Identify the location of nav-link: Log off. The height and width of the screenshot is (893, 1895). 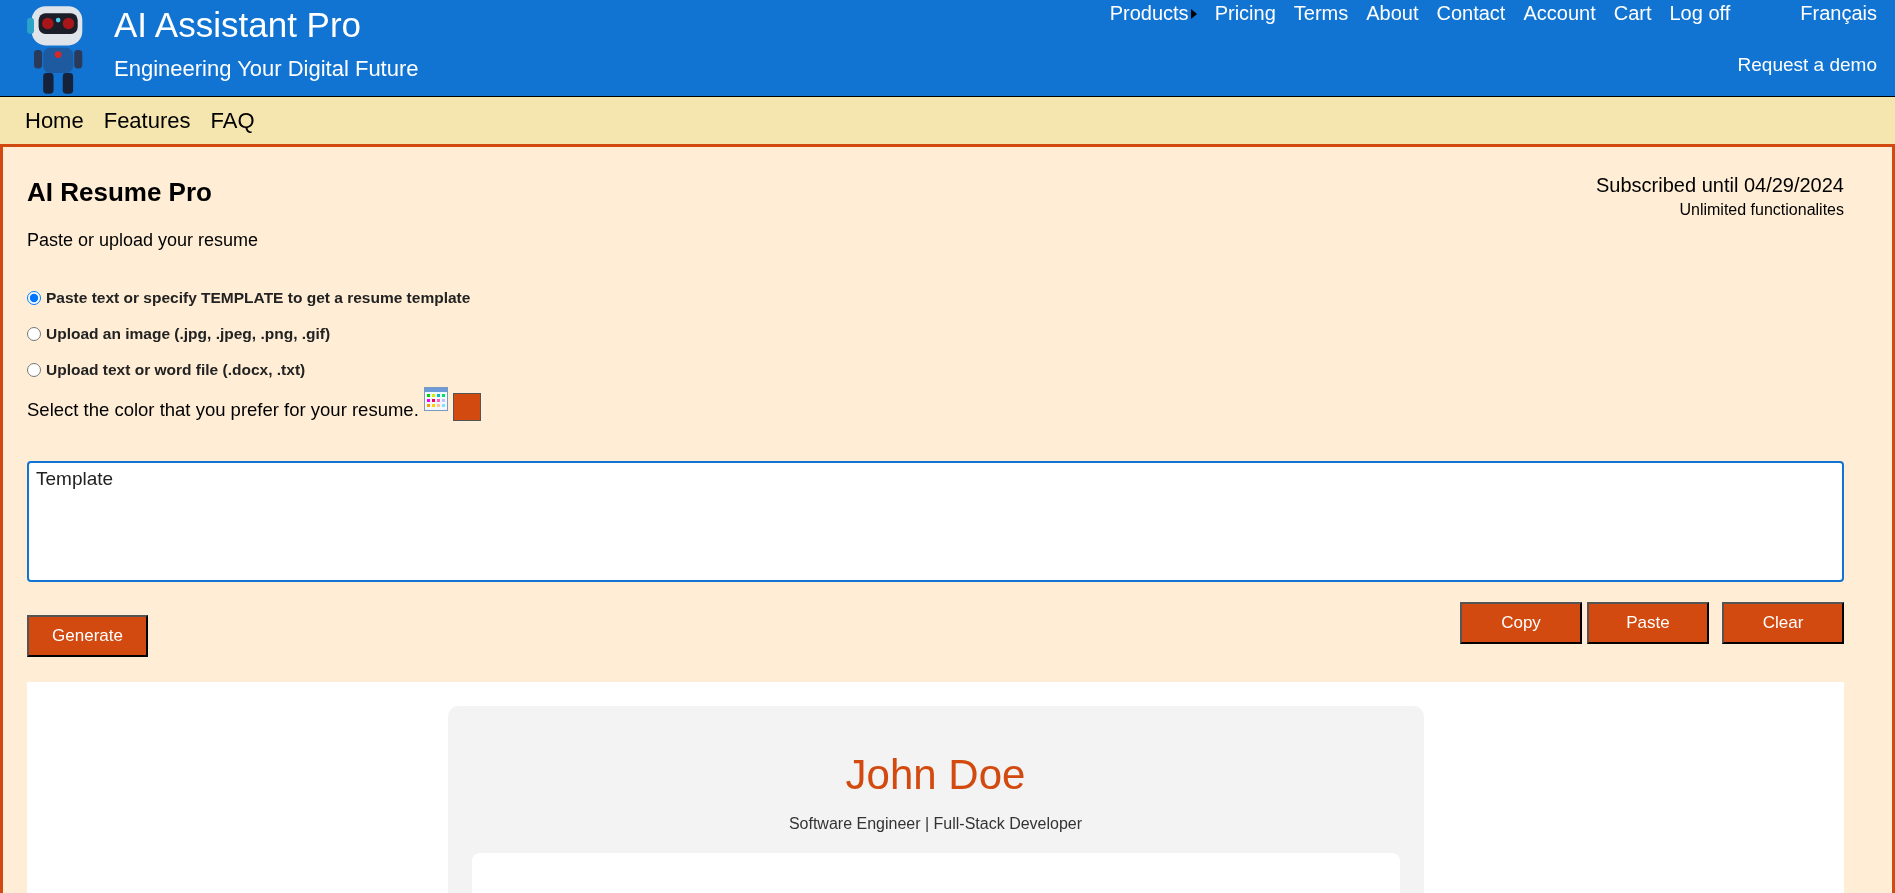
(1700, 13).